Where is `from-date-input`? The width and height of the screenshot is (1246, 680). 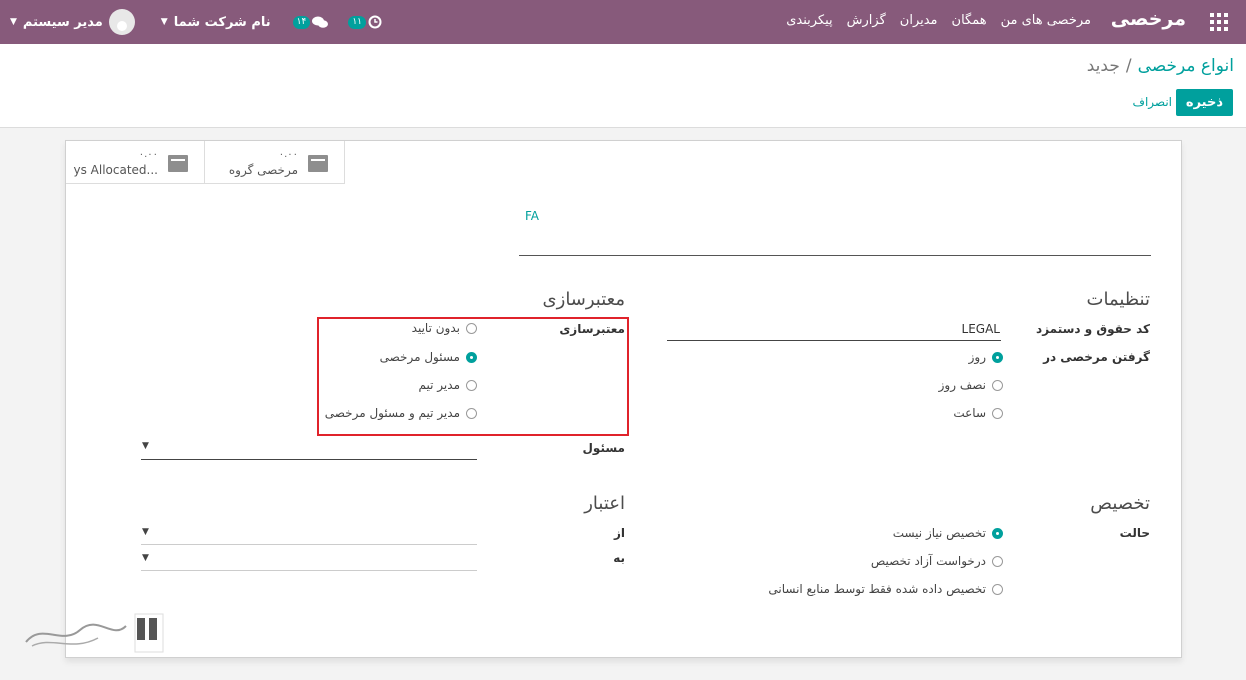 from-date-input is located at coordinates (309, 544).